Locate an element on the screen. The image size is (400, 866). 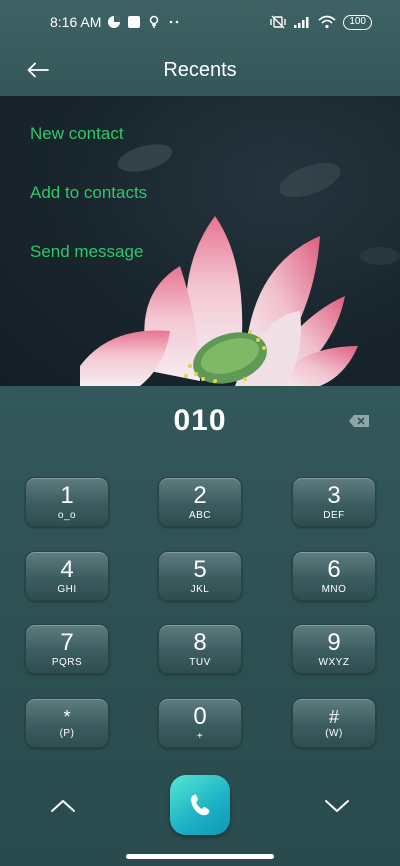
header: Recents is located at coordinates (200, 70).